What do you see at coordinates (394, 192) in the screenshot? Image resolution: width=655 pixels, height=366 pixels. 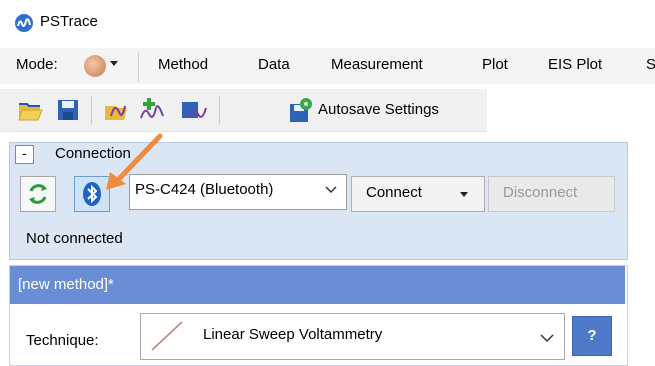 I see `connect-button-label: Connect` at bounding box center [394, 192].